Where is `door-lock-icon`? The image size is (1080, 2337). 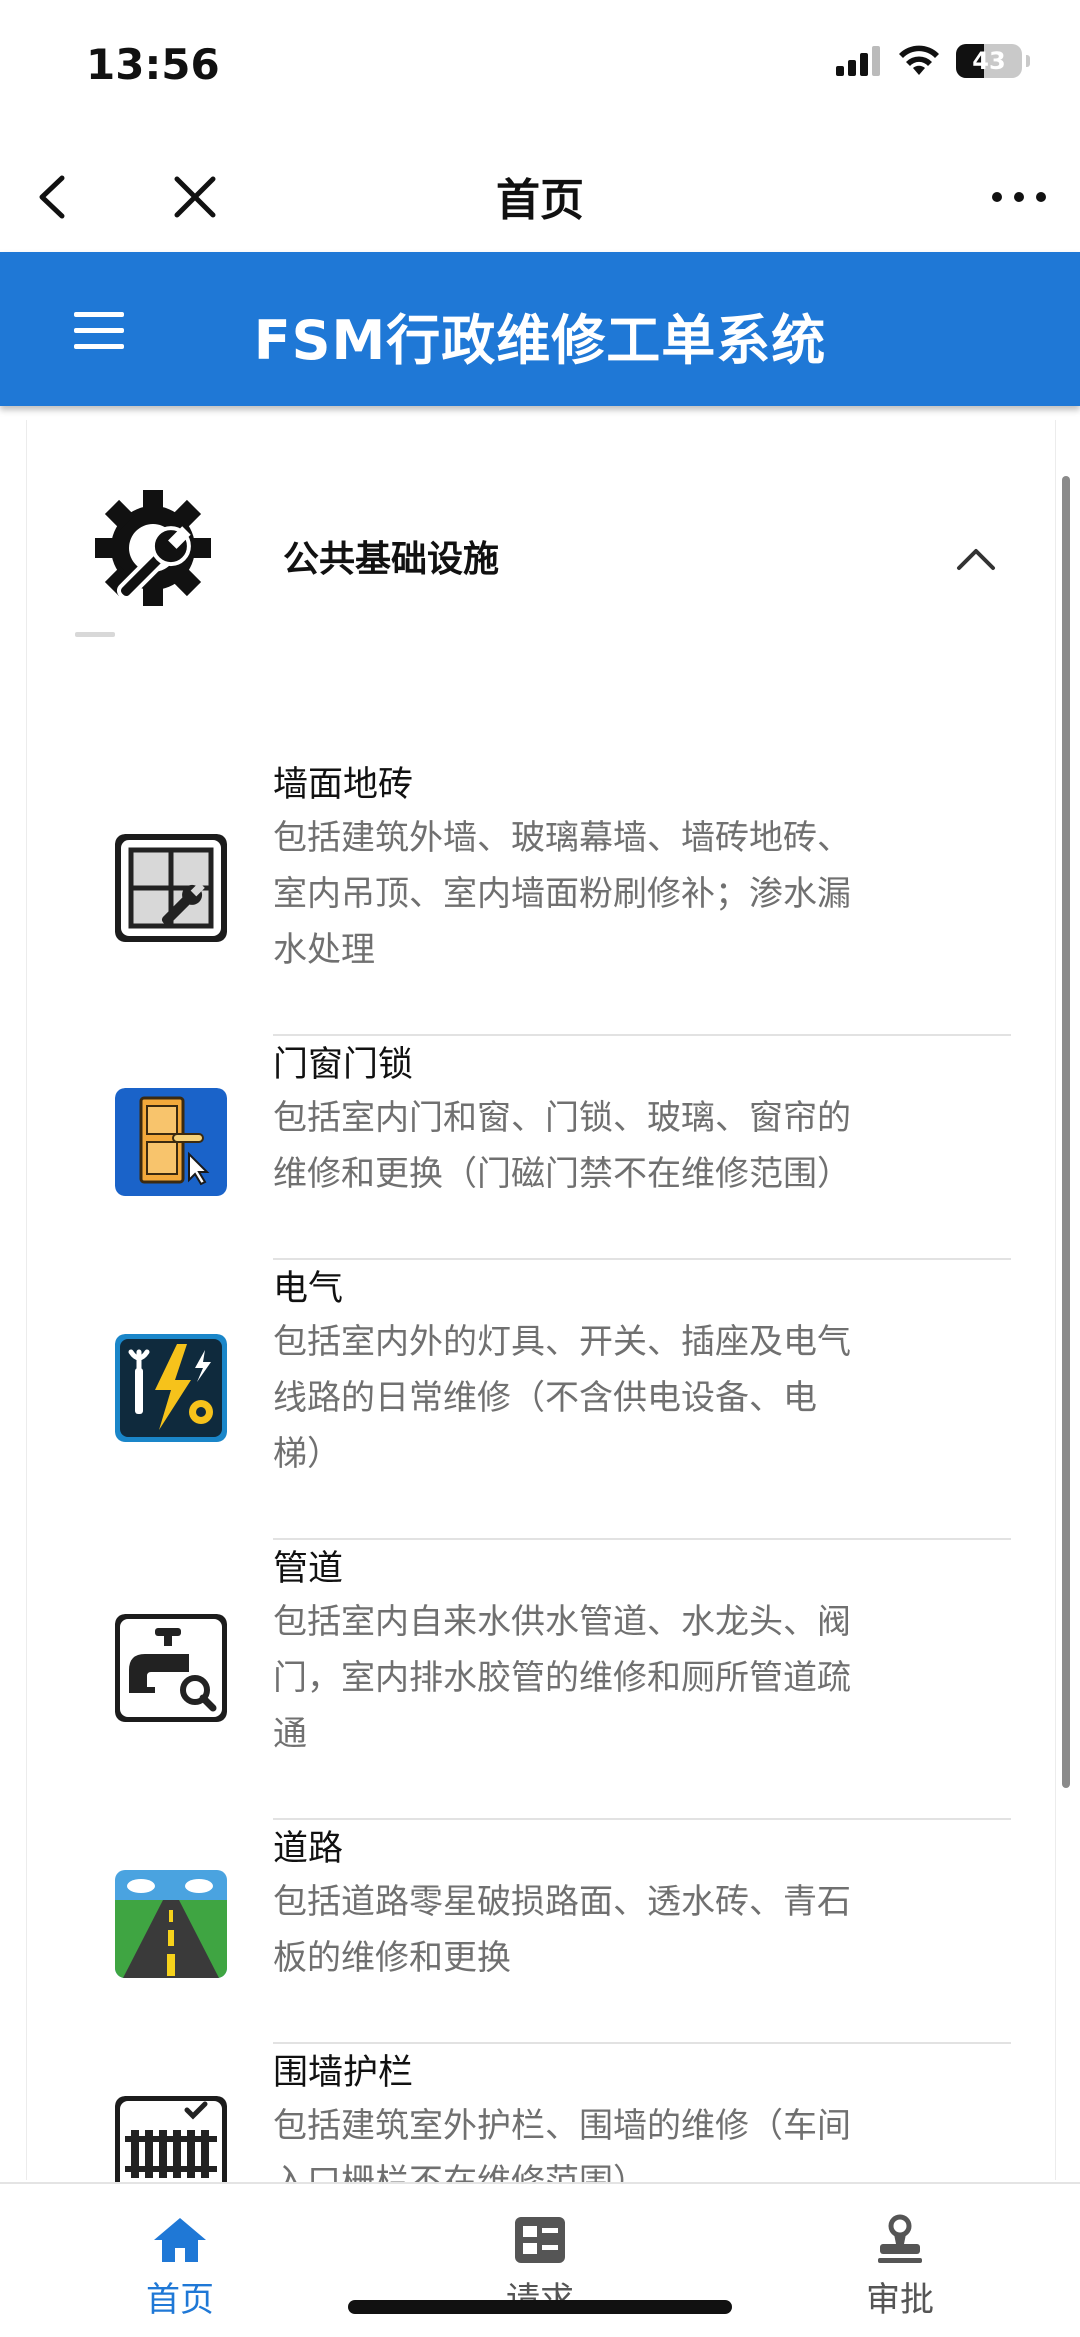 door-lock-icon is located at coordinates (171, 1142).